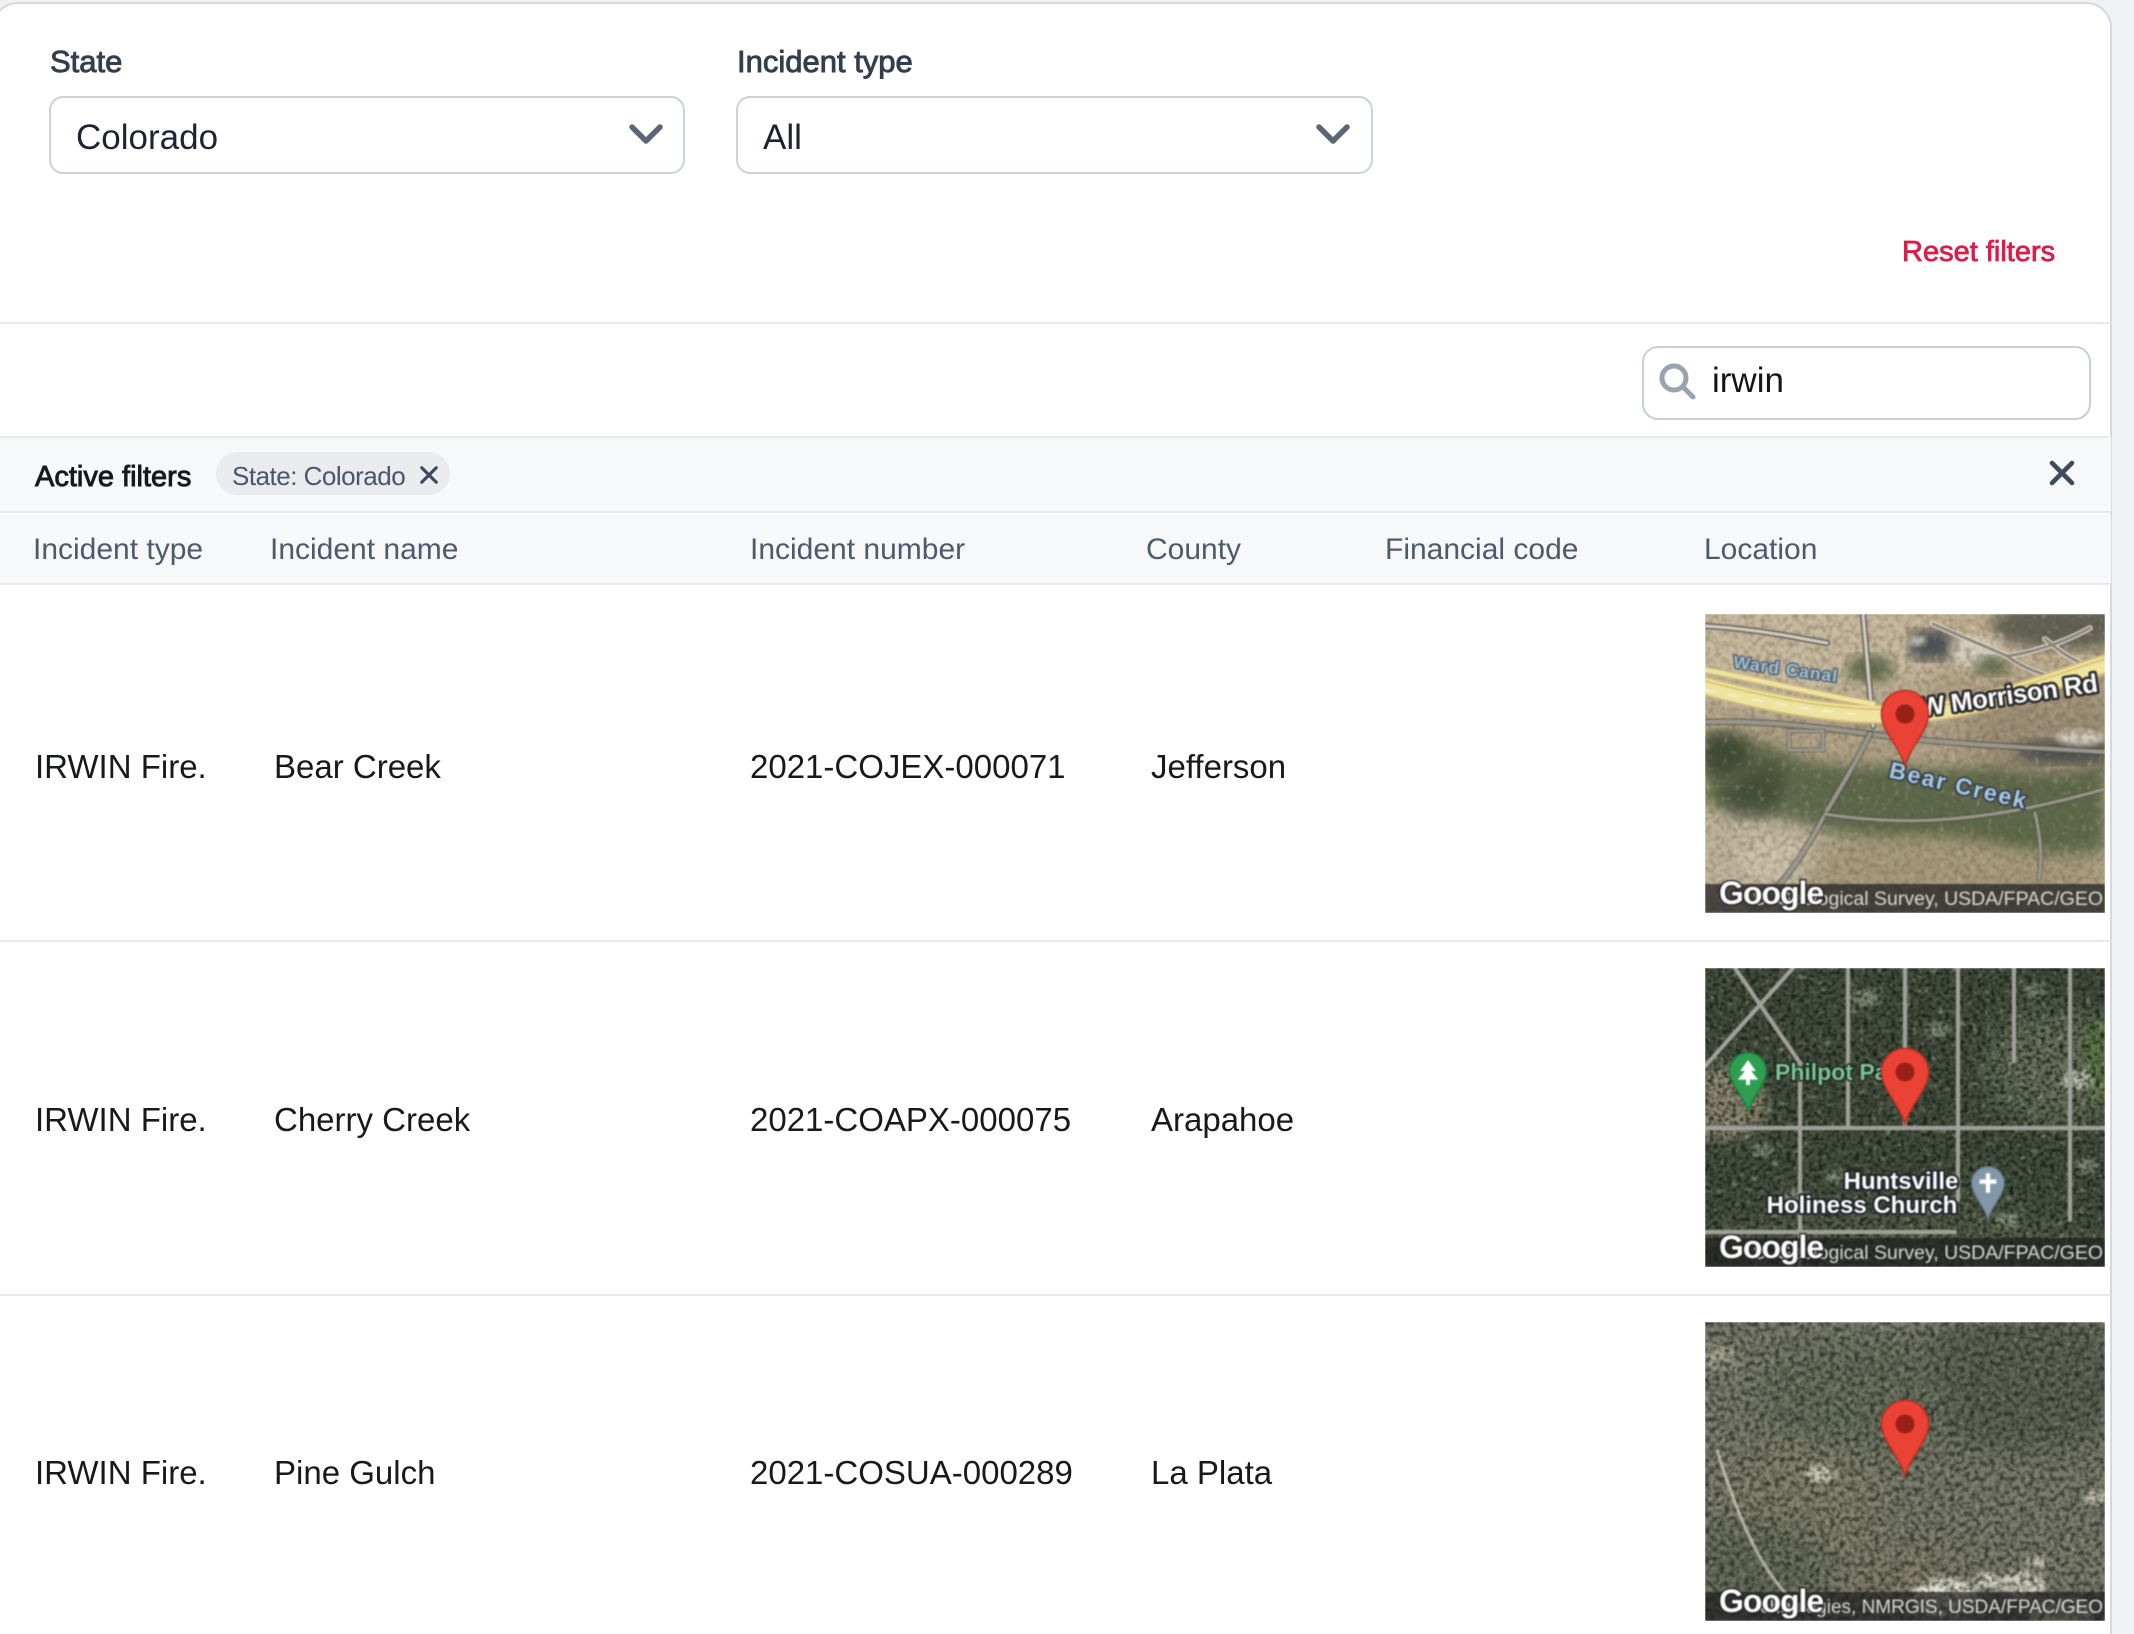  I want to click on svg-text: Huntsville, so click(1901, 1181).